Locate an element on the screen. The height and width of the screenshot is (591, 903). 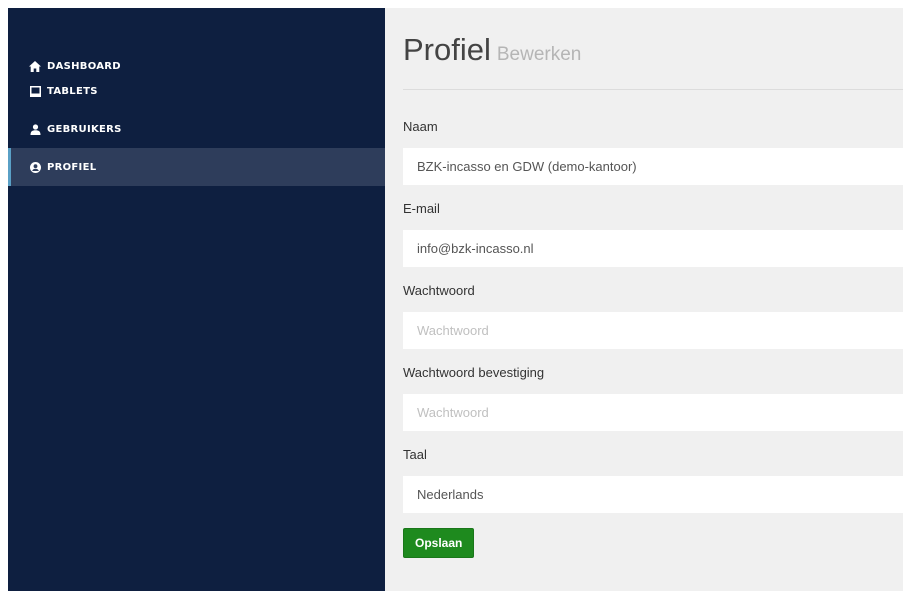
sidebar-item-label: GEBRUIKERS is located at coordinates (84, 129).